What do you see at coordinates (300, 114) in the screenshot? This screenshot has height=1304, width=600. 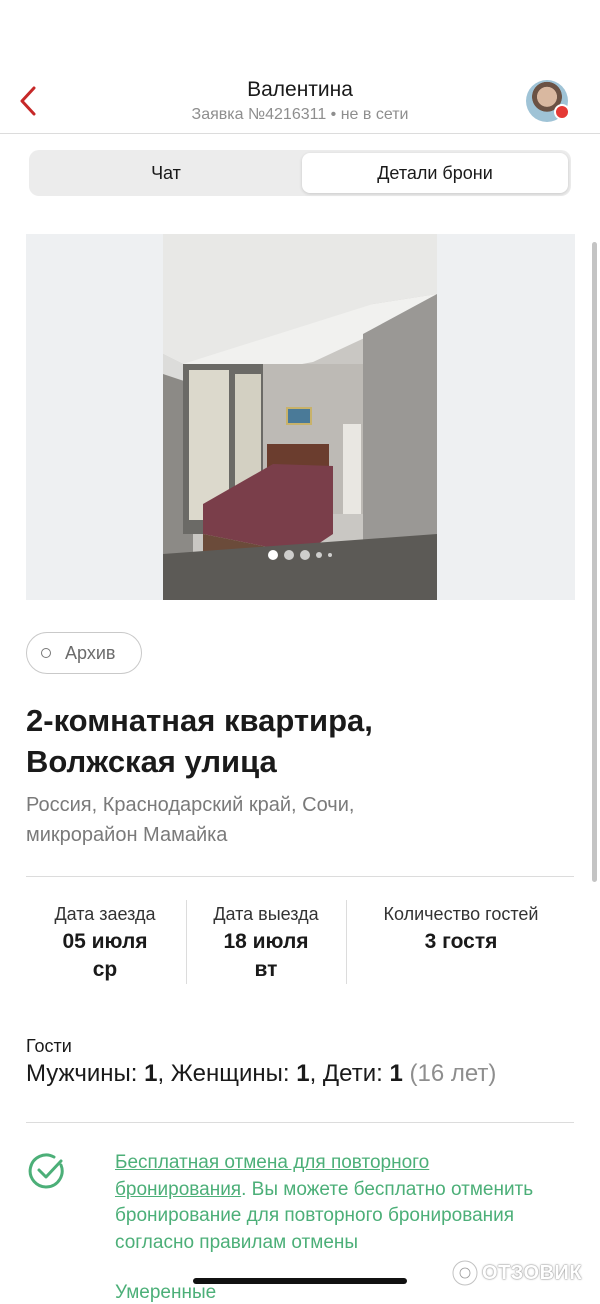 I see `request-status: Заявка №4216311 • не в сети` at bounding box center [300, 114].